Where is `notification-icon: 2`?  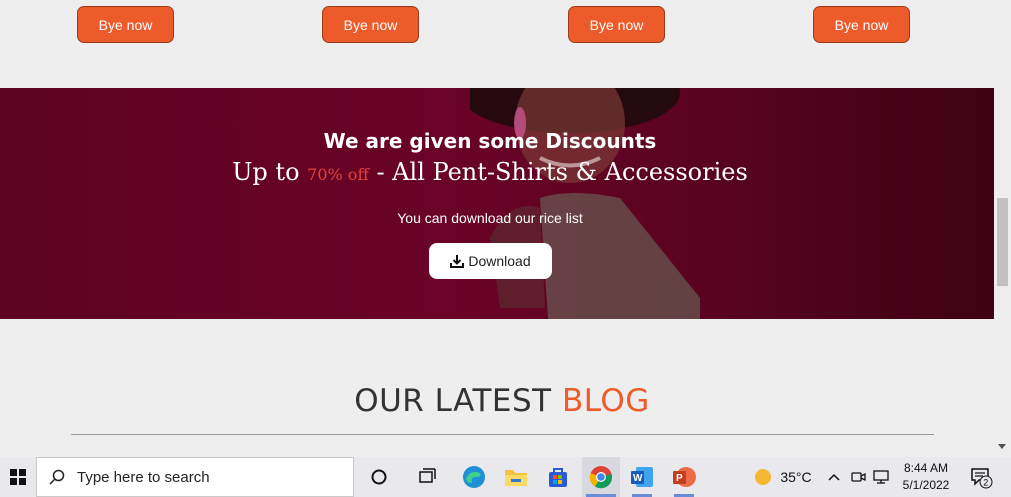
notification-icon: 2 is located at coordinates (982, 478).